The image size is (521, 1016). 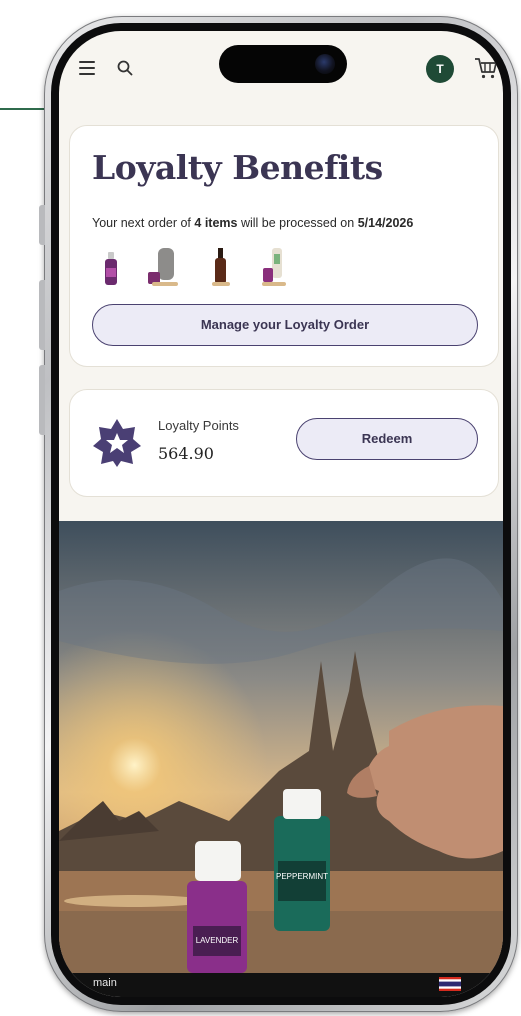 What do you see at coordinates (237, 167) in the screenshot?
I see `loyalty-benefits-title: Loyalty Benefits` at bounding box center [237, 167].